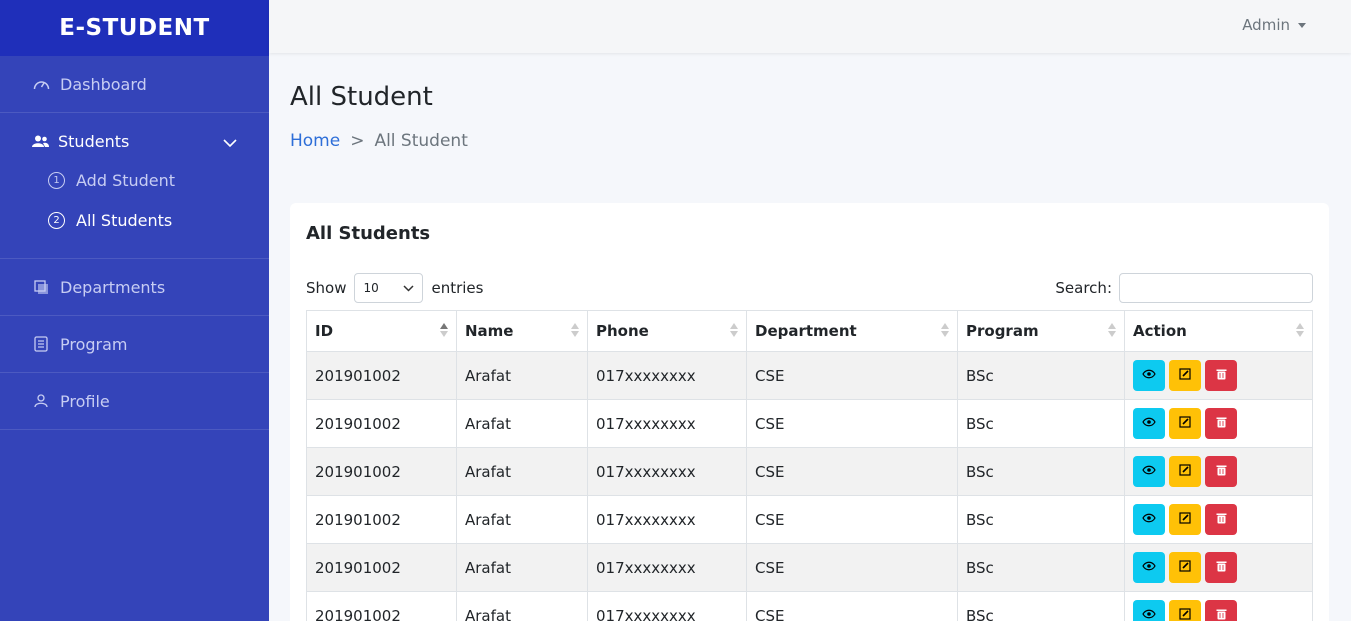  Describe the element at coordinates (361, 97) in the screenshot. I see `page-title: All Student` at that location.